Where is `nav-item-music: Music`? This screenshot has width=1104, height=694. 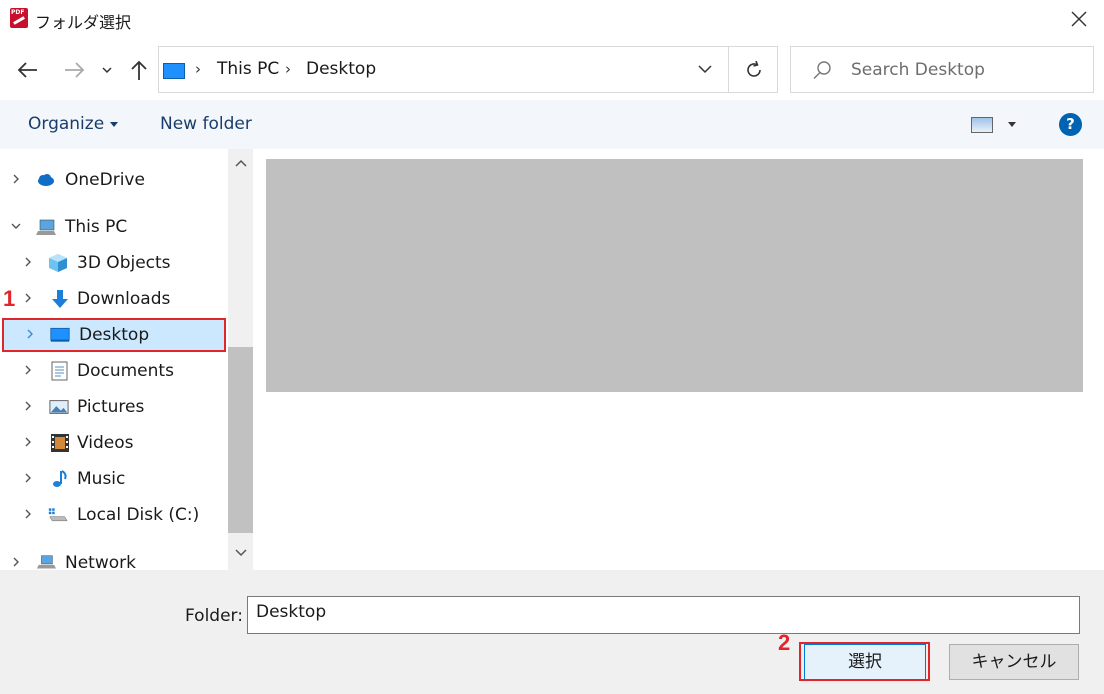 nav-item-music: Music is located at coordinates (114, 479).